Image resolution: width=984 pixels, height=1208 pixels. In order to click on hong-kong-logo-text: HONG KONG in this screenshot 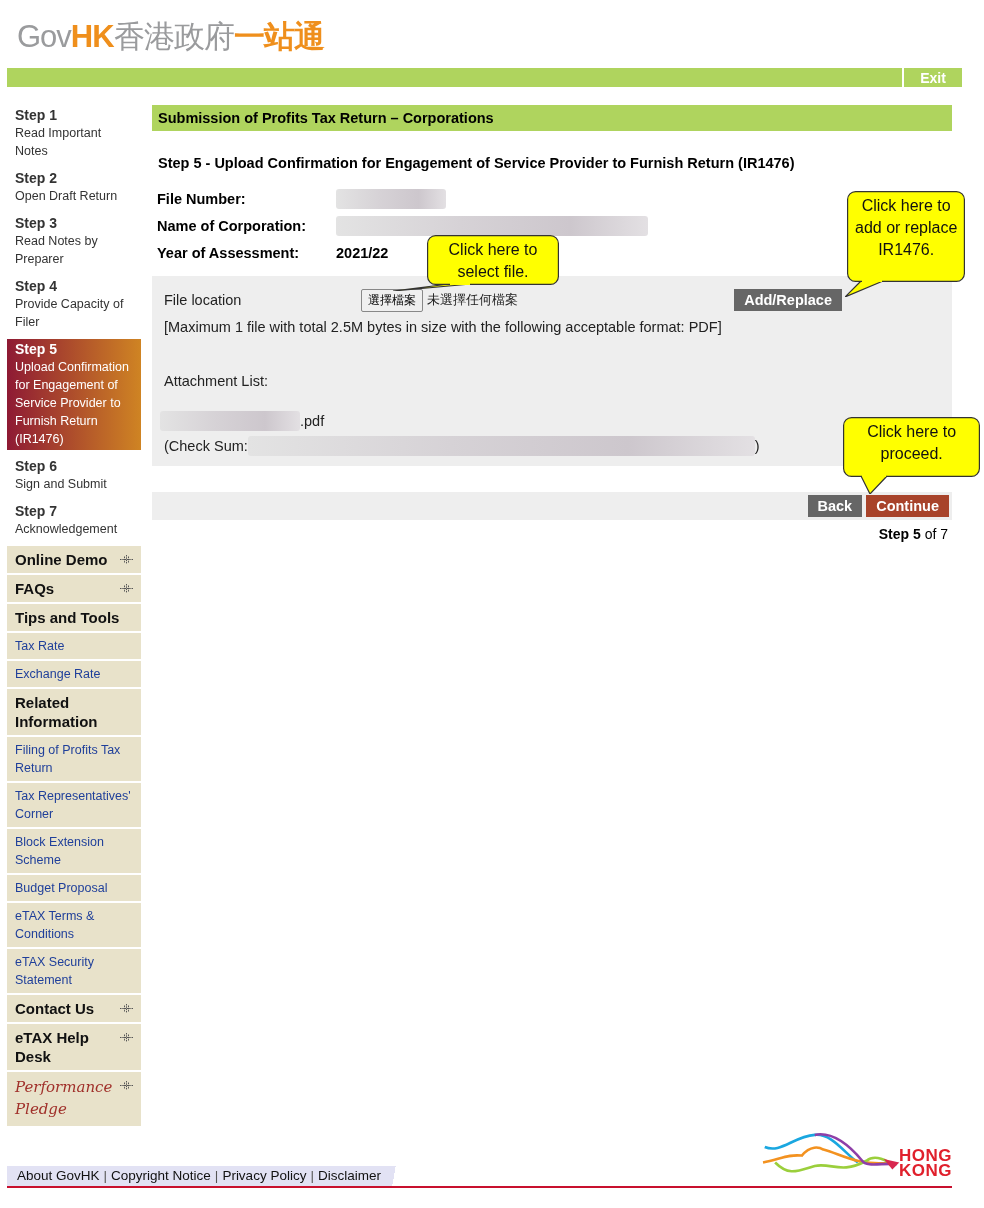, I will do `click(925, 1163)`.